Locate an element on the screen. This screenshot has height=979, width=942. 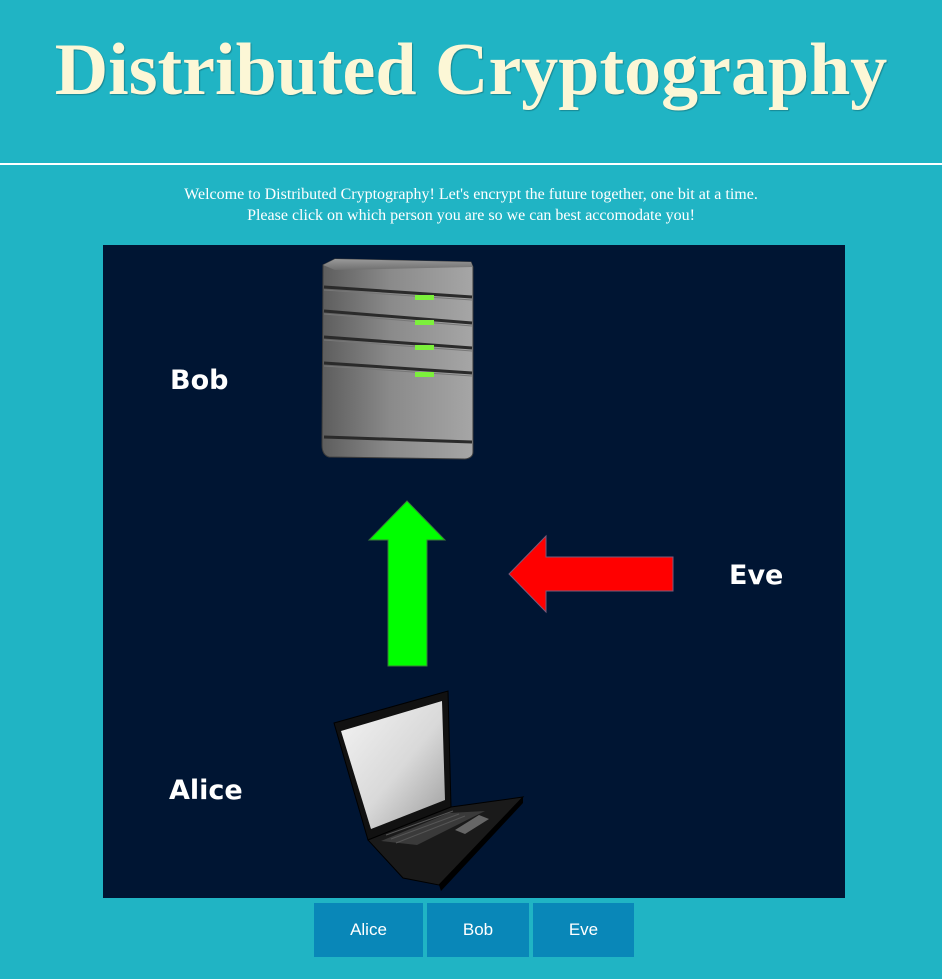
diagram-label-eve: Eve is located at coordinates (756, 575).